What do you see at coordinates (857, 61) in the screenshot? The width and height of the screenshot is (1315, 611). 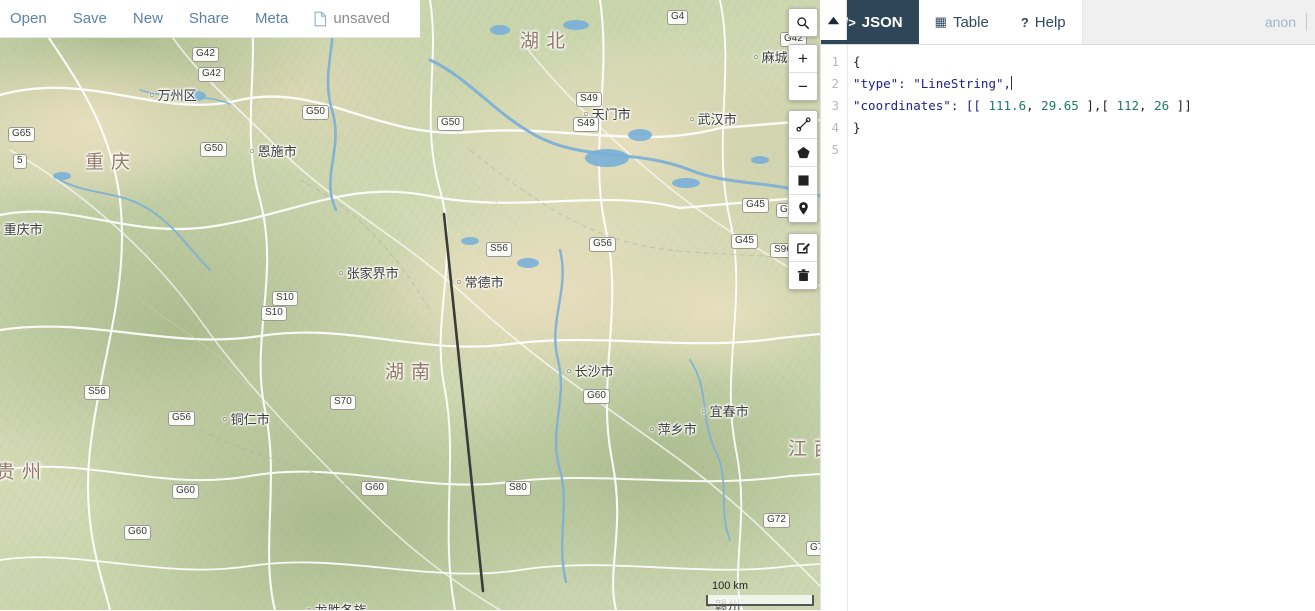 I see `editor-token: {` at bounding box center [857, 61].